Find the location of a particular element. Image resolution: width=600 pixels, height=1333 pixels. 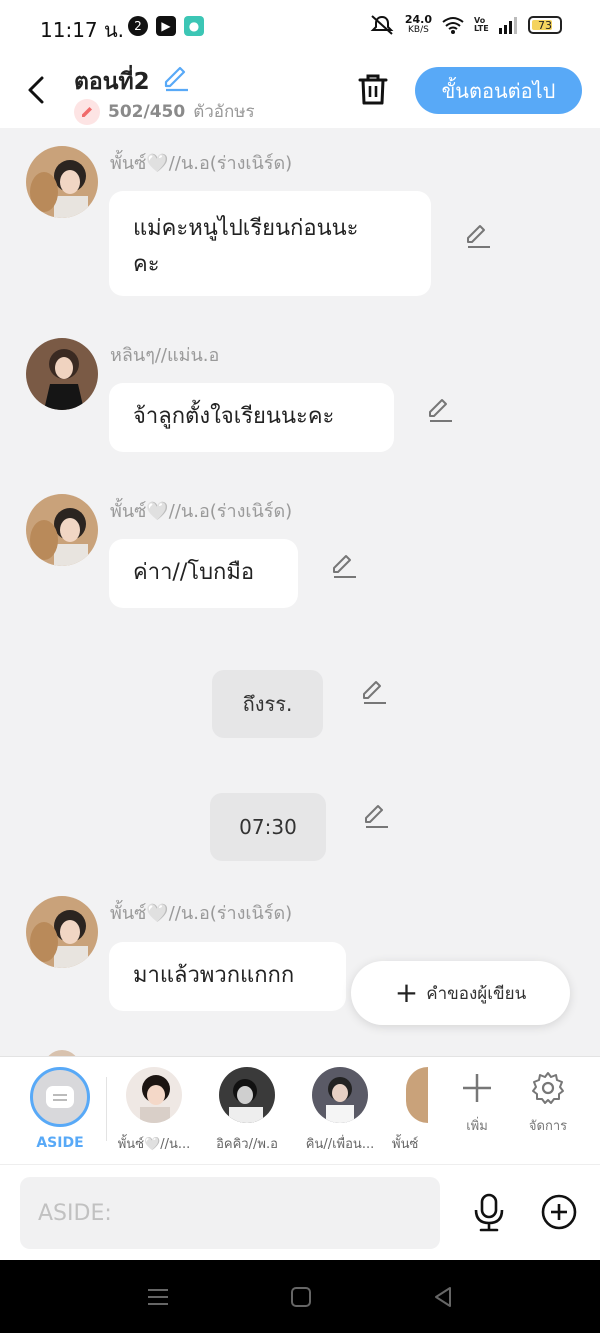

add-circle-icon is located at coordinates (559, 1212).